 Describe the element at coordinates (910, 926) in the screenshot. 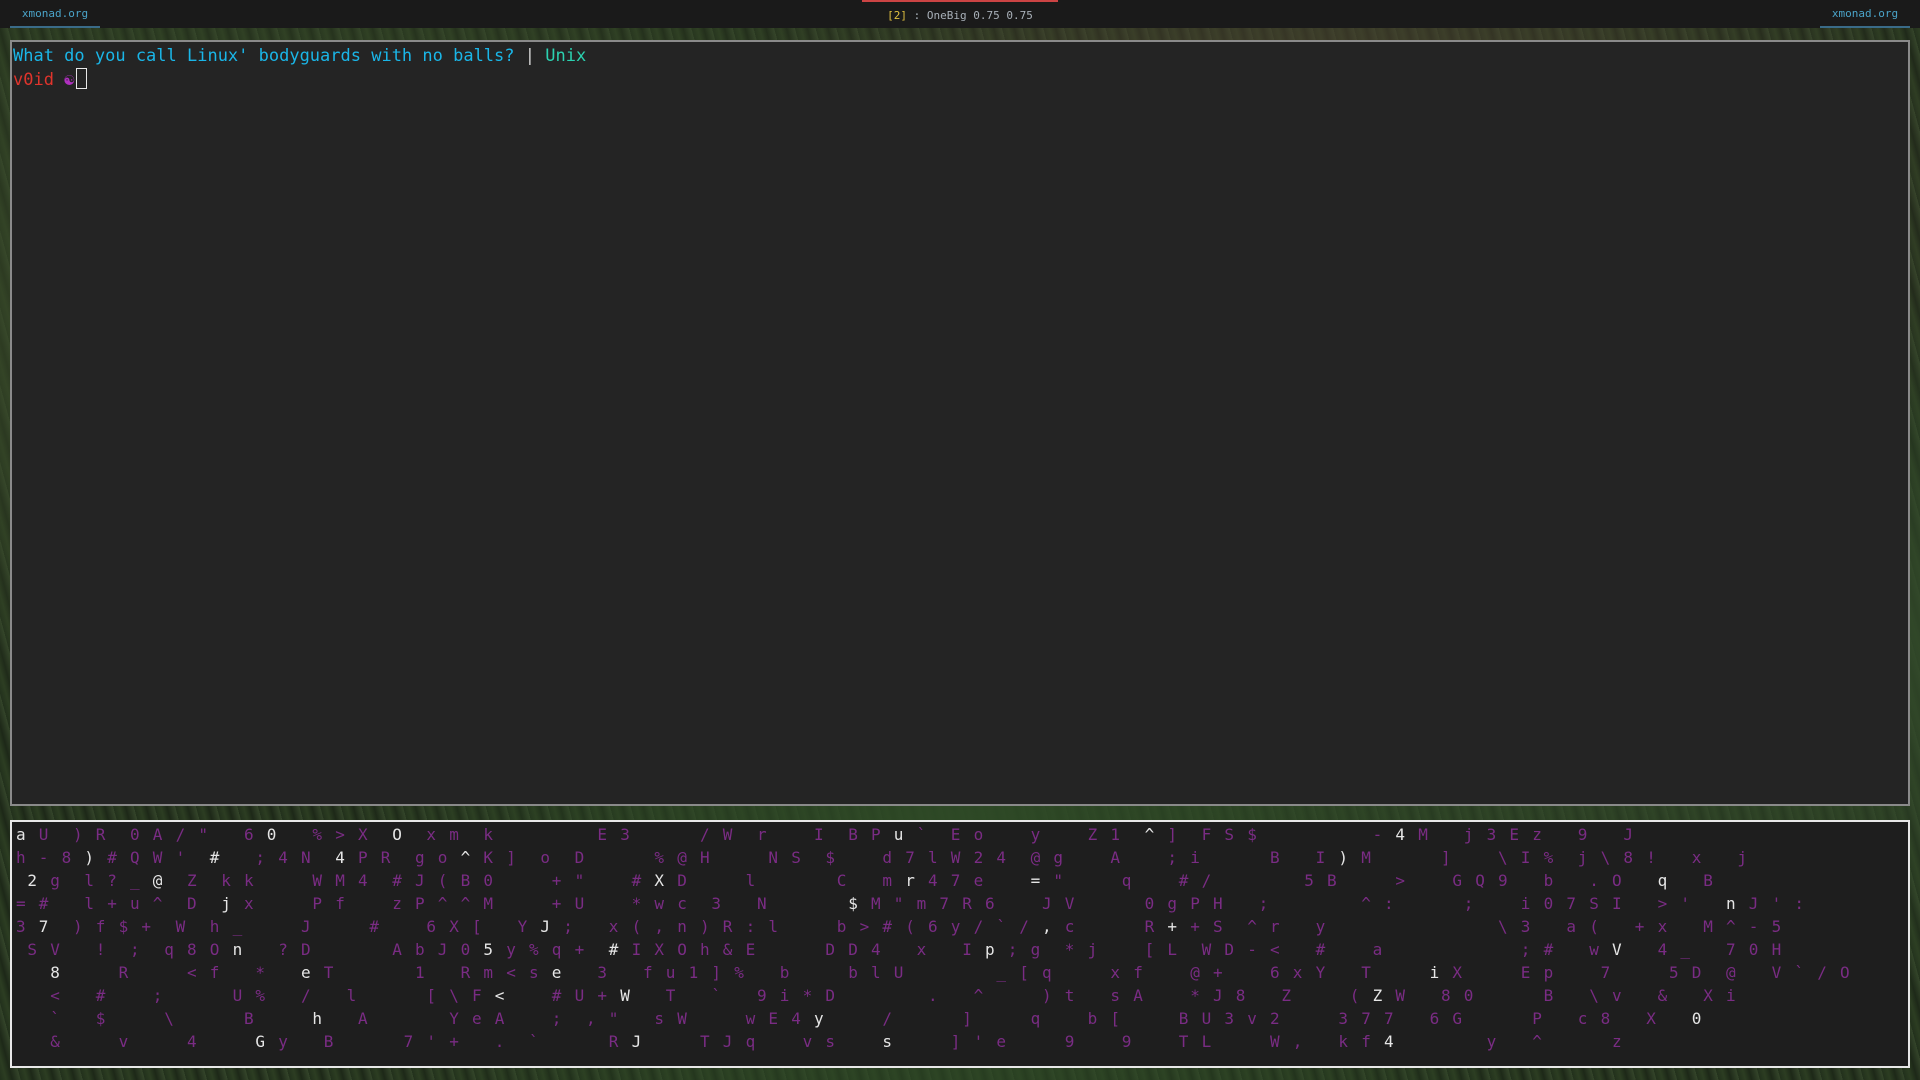

I see `matrix-char: (` at that location.